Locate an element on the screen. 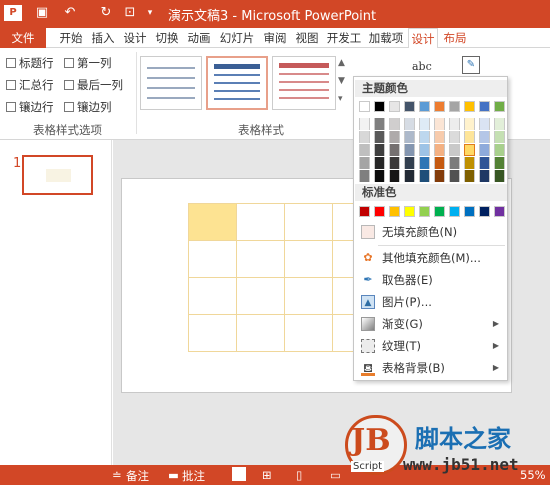 Image resolution: width=550 pixels, height=485 pixels. checkbox-header-row: 标题行 is located at coordinates (30, 63).